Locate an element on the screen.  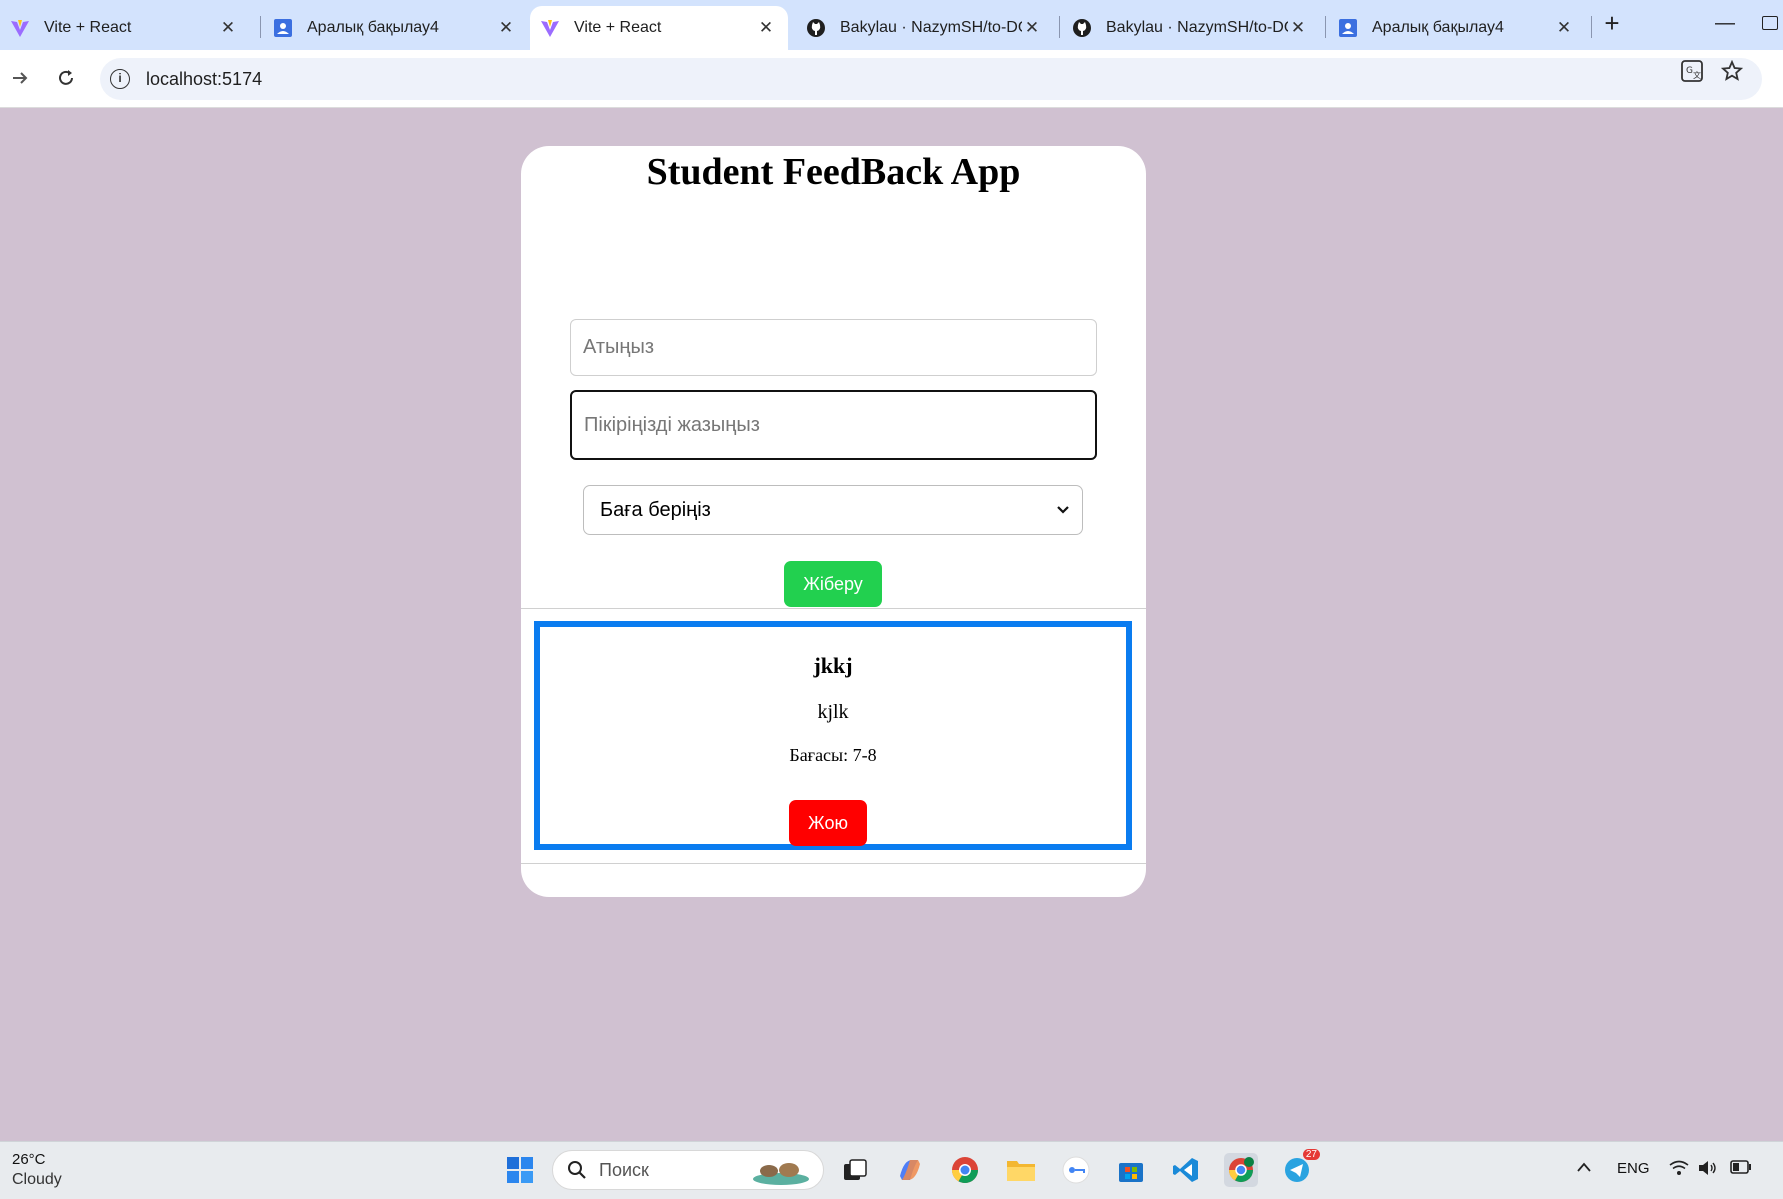
browser-toolbar: i localhost:5174 G文 is located at coordinates (891, 79).